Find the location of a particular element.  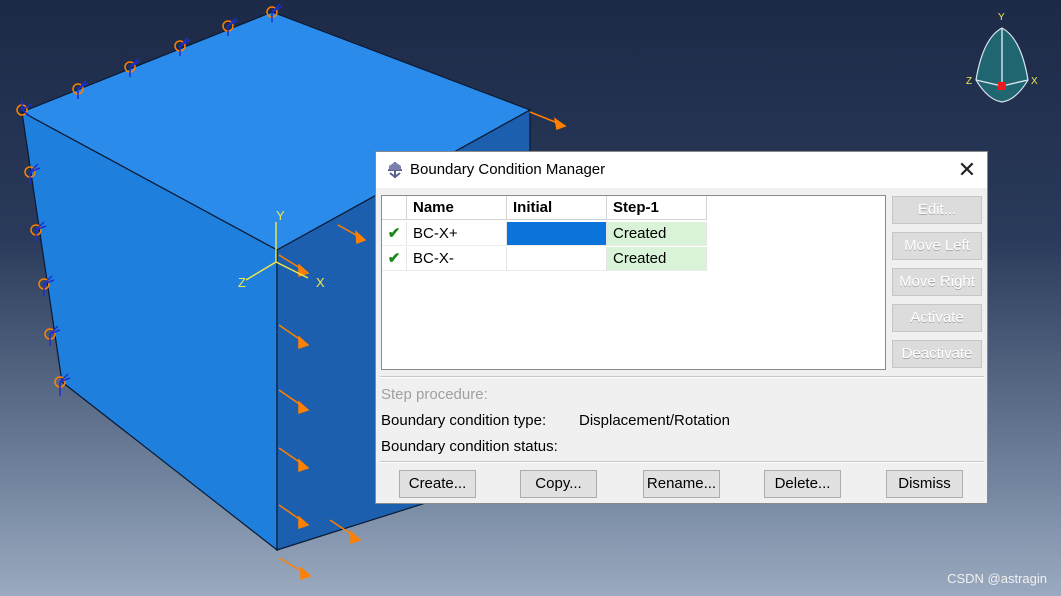

triad-z-label: Z is located at coordinates (969, 81).